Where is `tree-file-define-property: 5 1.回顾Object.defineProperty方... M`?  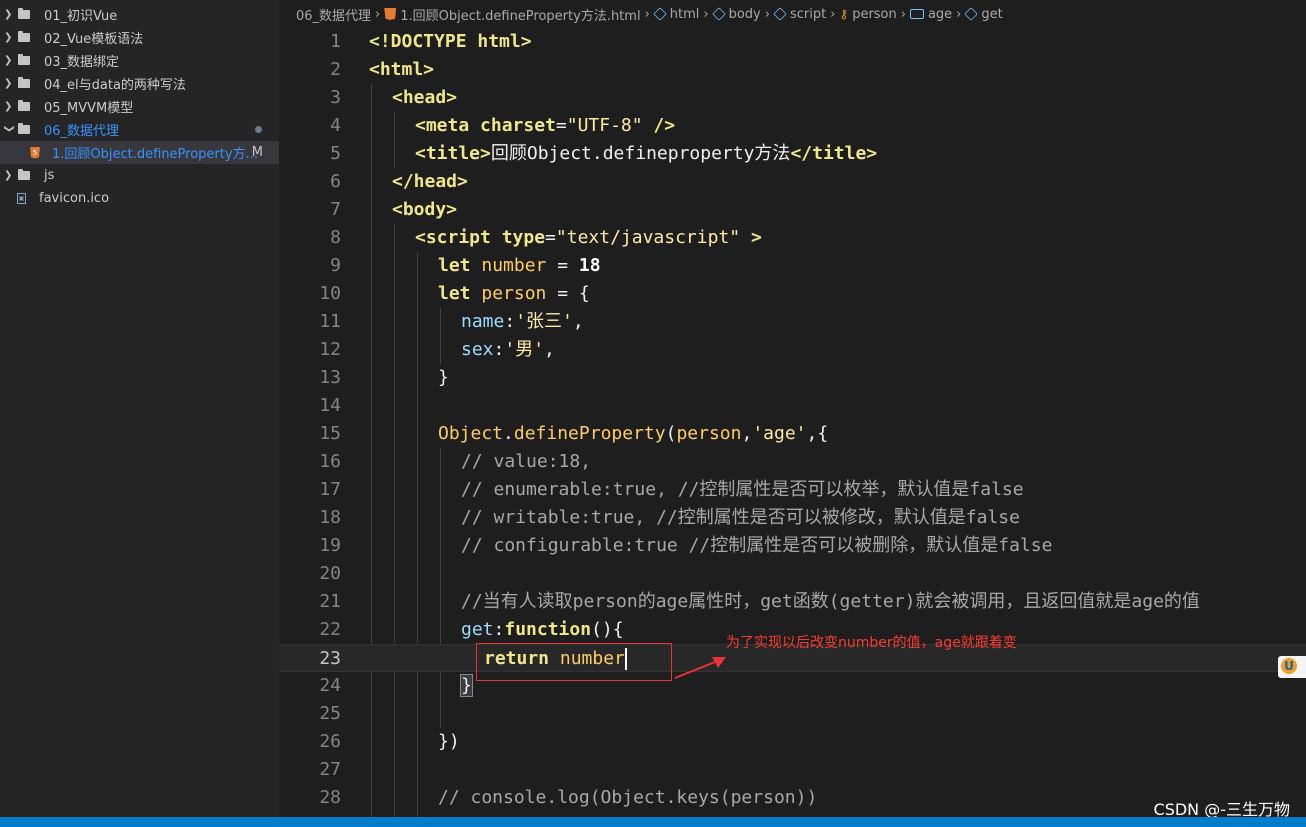
tree-file-define-property: 5 1.回顾Object.defineProperty方... M is located at coordinates (139, 152).